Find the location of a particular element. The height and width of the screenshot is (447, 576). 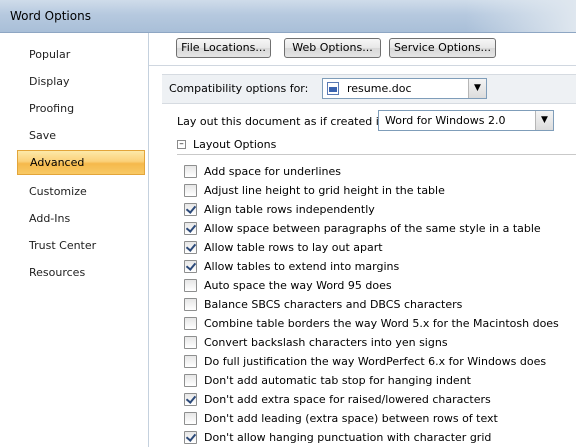

sidebar-item-advanced: Advanced is located at coordinates (81, 162).